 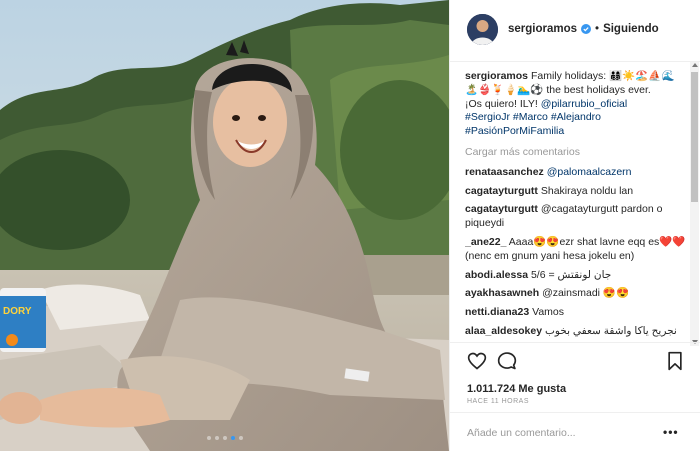 I want to click on scroll-up-arrow-icon, so click(x=695, y=65).